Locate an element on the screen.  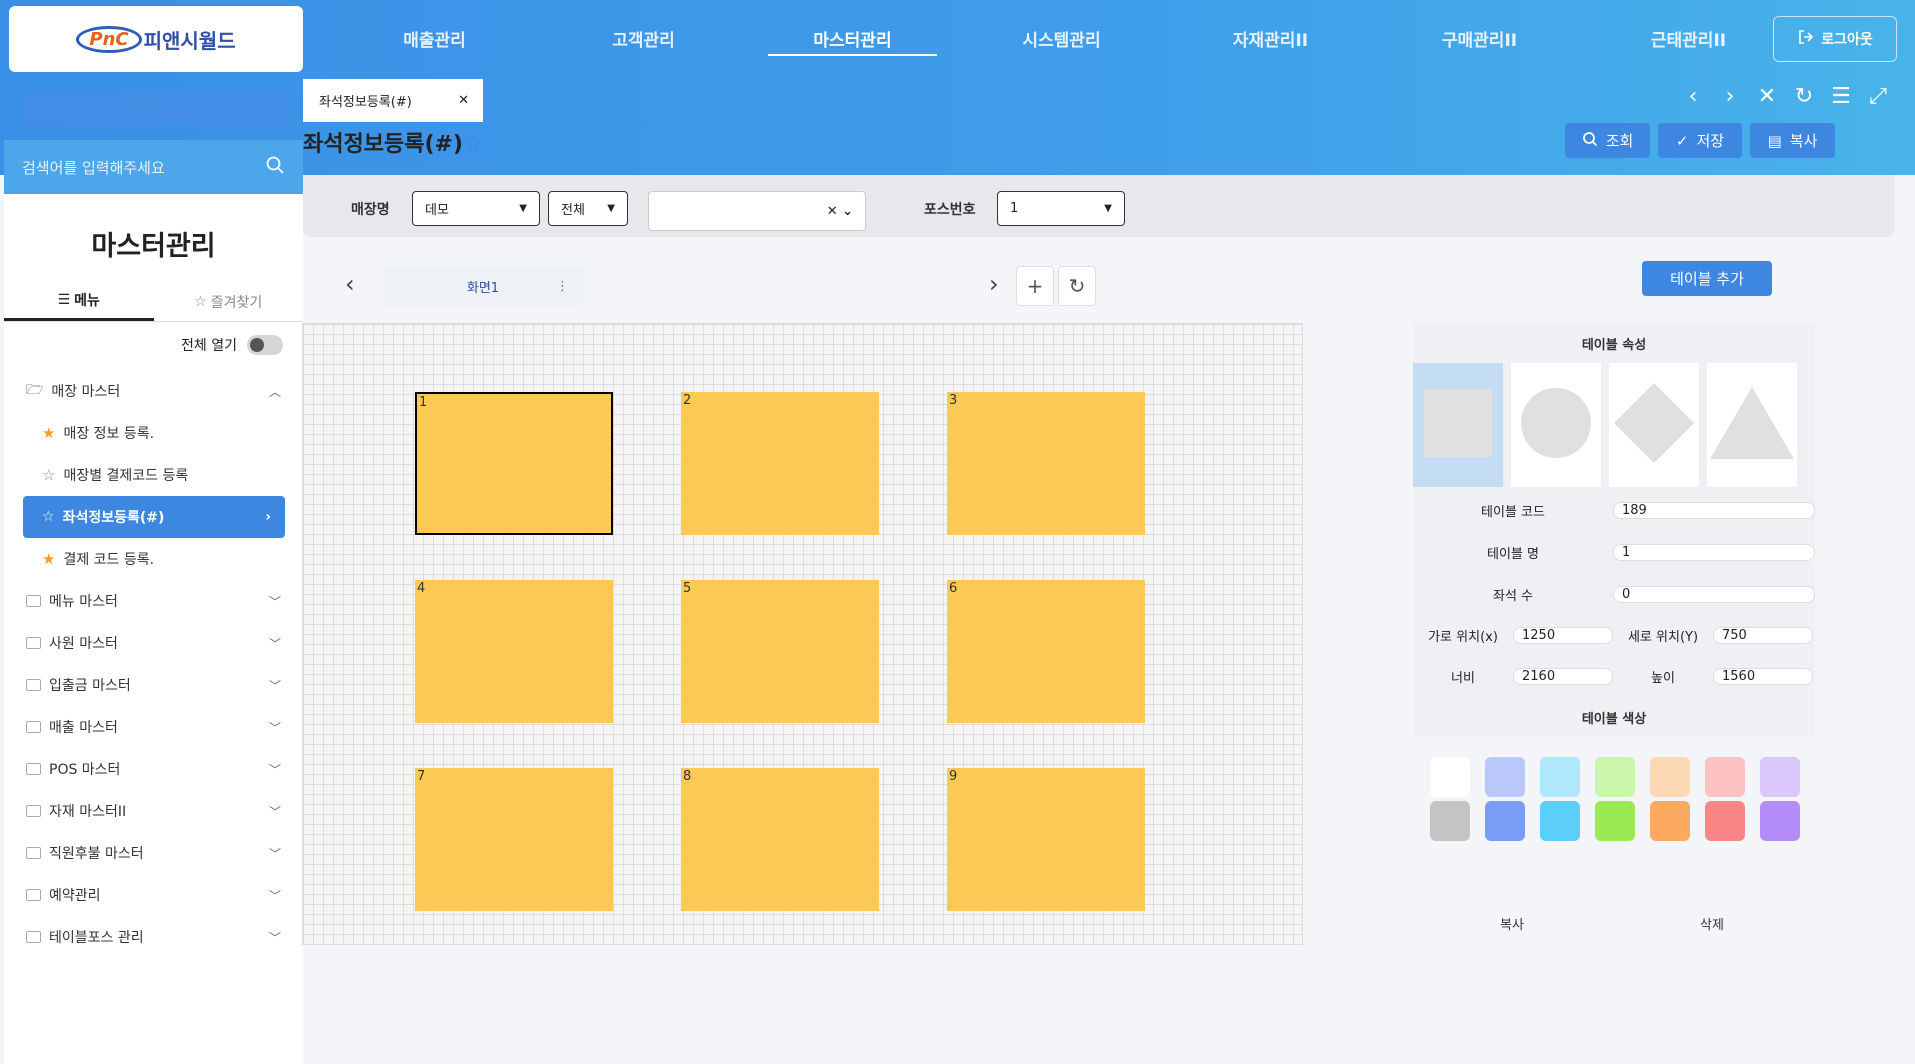
width-field: 2160 is located at coordinates (1563, 676).